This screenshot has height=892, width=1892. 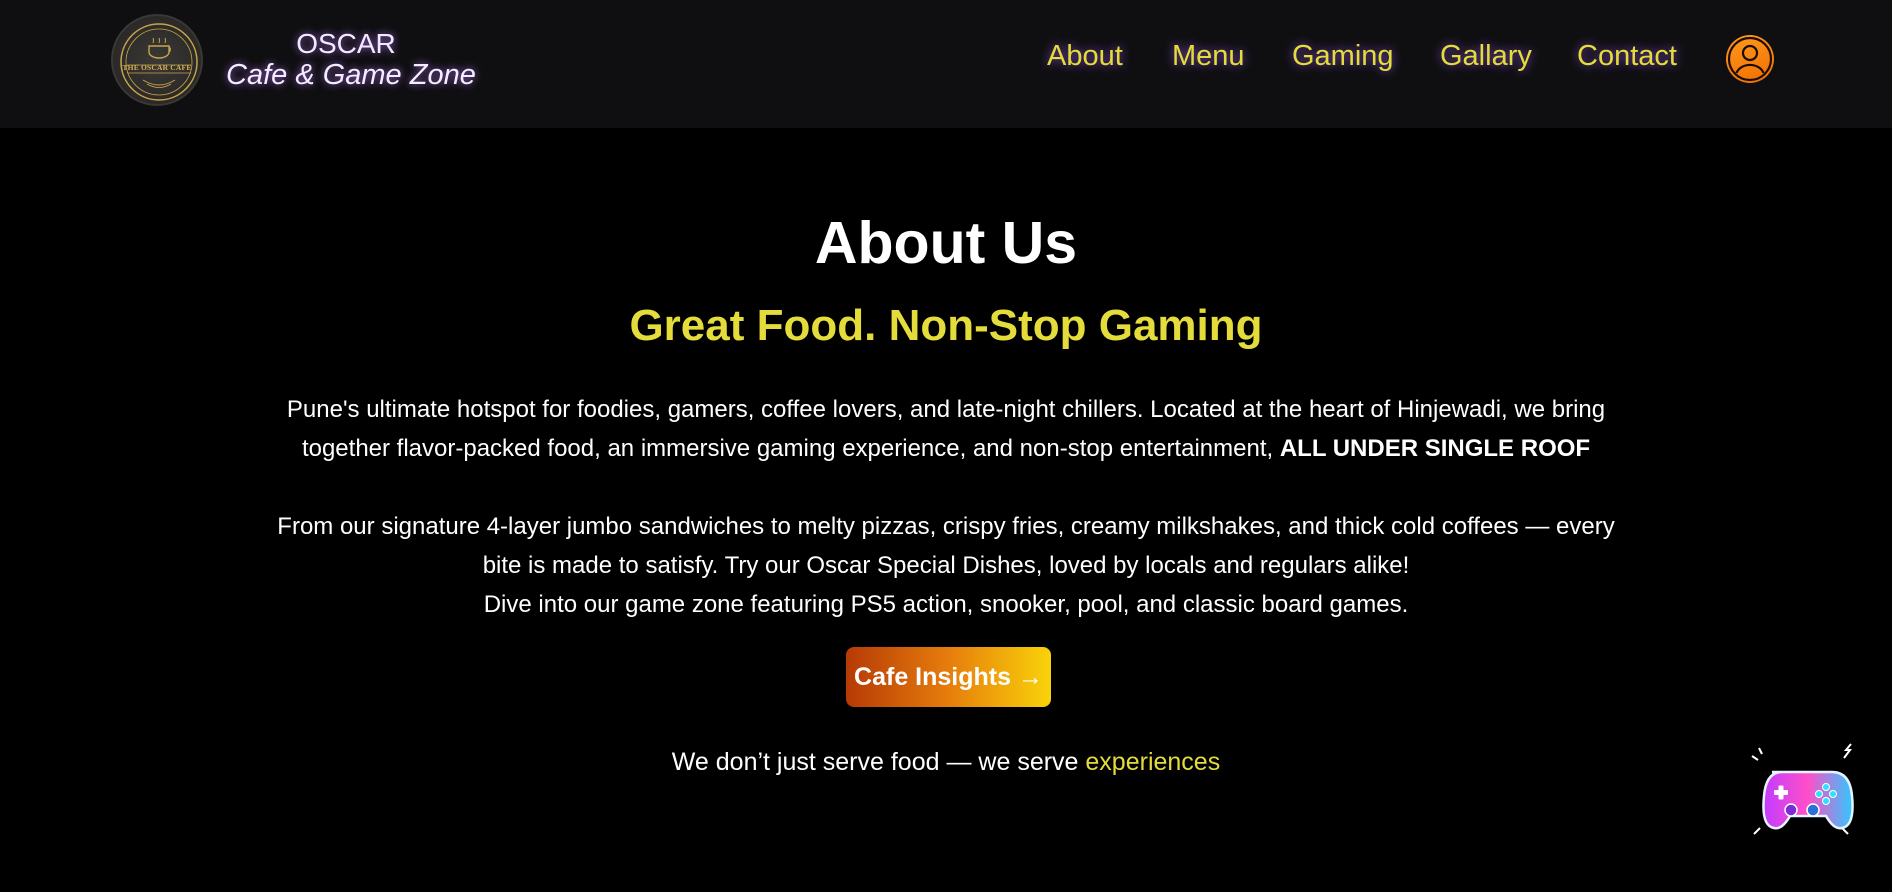 I want to click on brand: OSCAR Cafe & Game Zone, so click(x=351, y=59).